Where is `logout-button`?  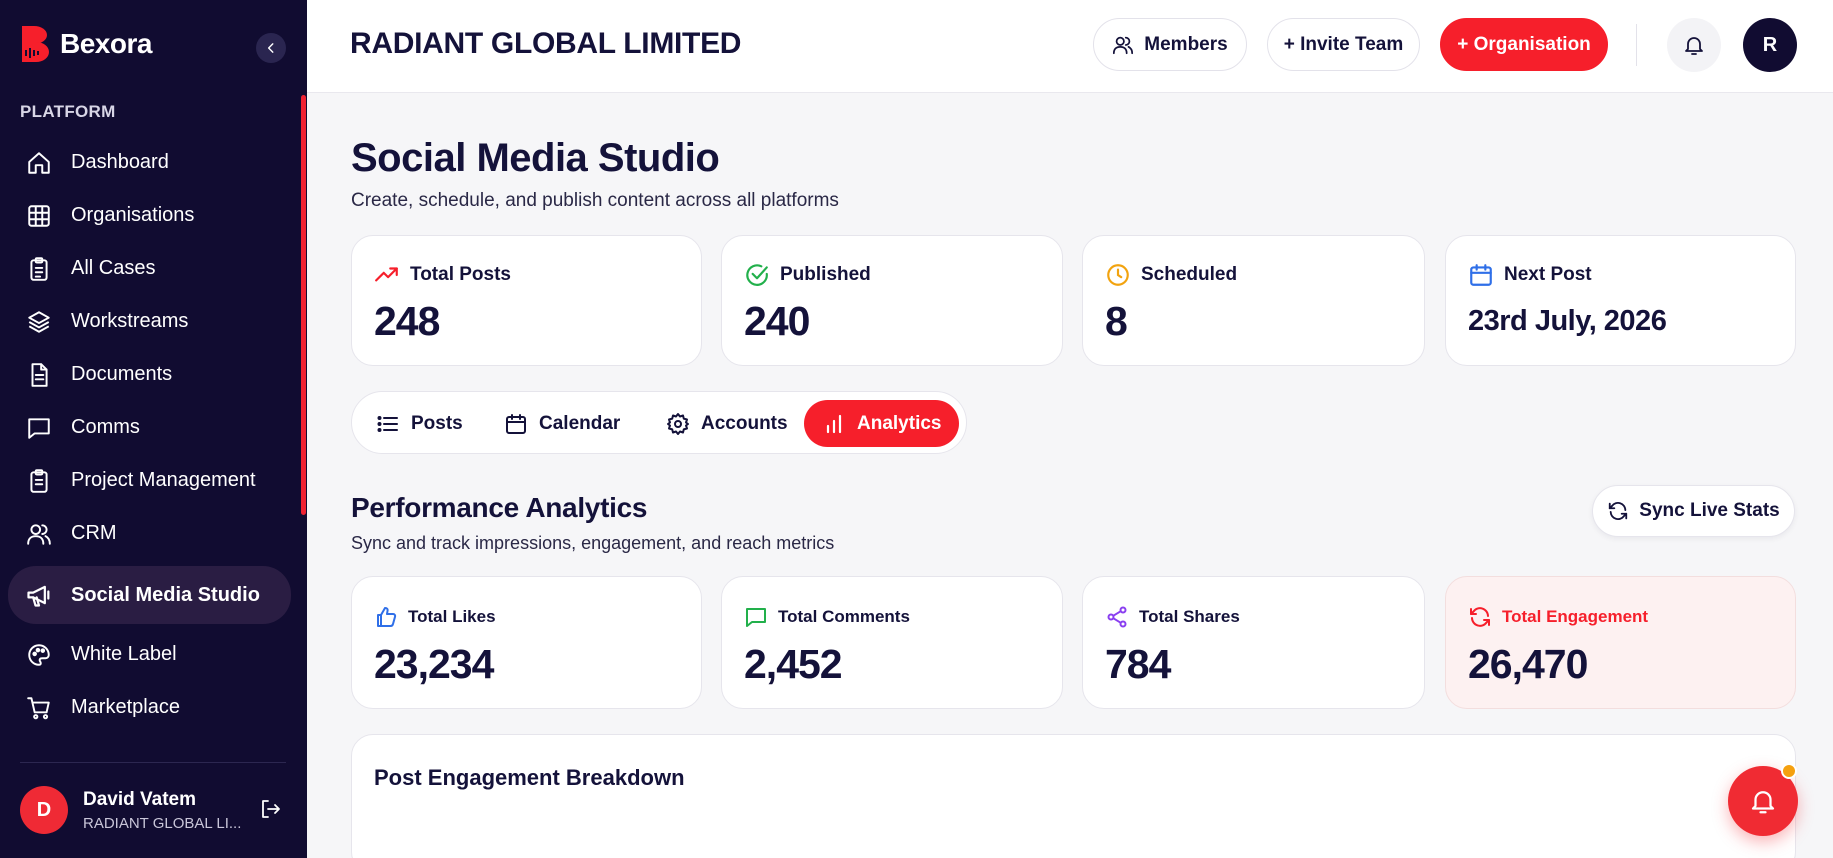
logout-button is located at coordinates (270, 809).